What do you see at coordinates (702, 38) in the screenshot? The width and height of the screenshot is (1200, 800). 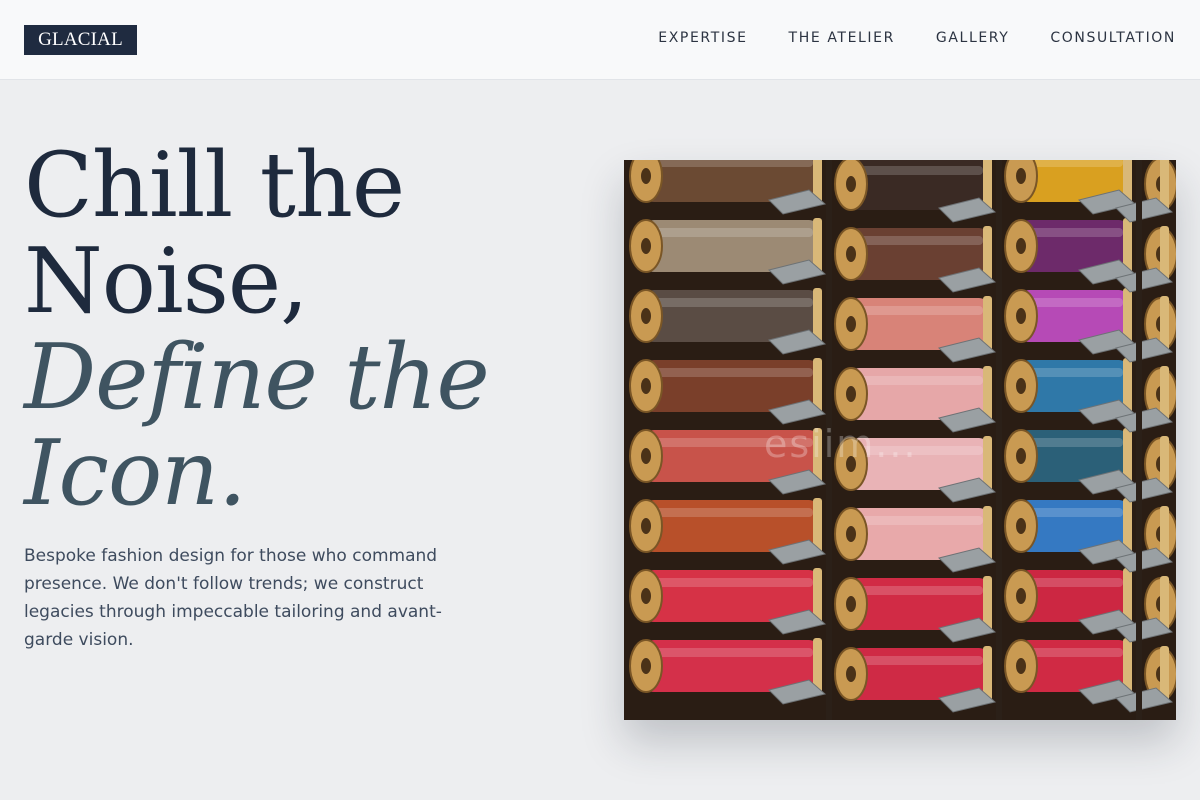 I see `nav-link-expertise: EXPERTISE` at bounding box center [702, 38].